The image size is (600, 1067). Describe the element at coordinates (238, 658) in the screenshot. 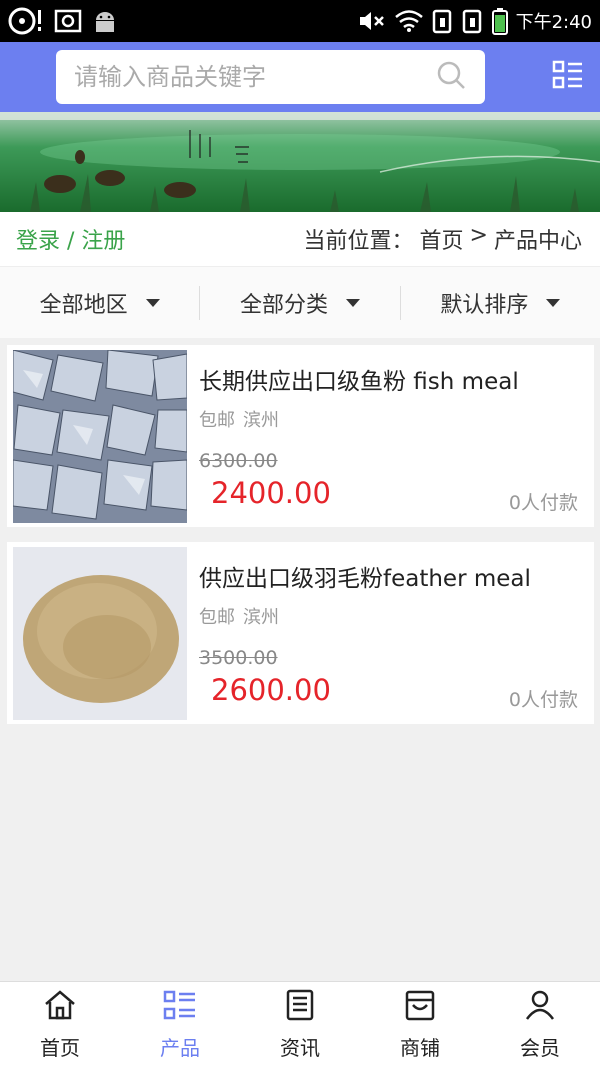

I see `original-price: 3500.00` at that location.